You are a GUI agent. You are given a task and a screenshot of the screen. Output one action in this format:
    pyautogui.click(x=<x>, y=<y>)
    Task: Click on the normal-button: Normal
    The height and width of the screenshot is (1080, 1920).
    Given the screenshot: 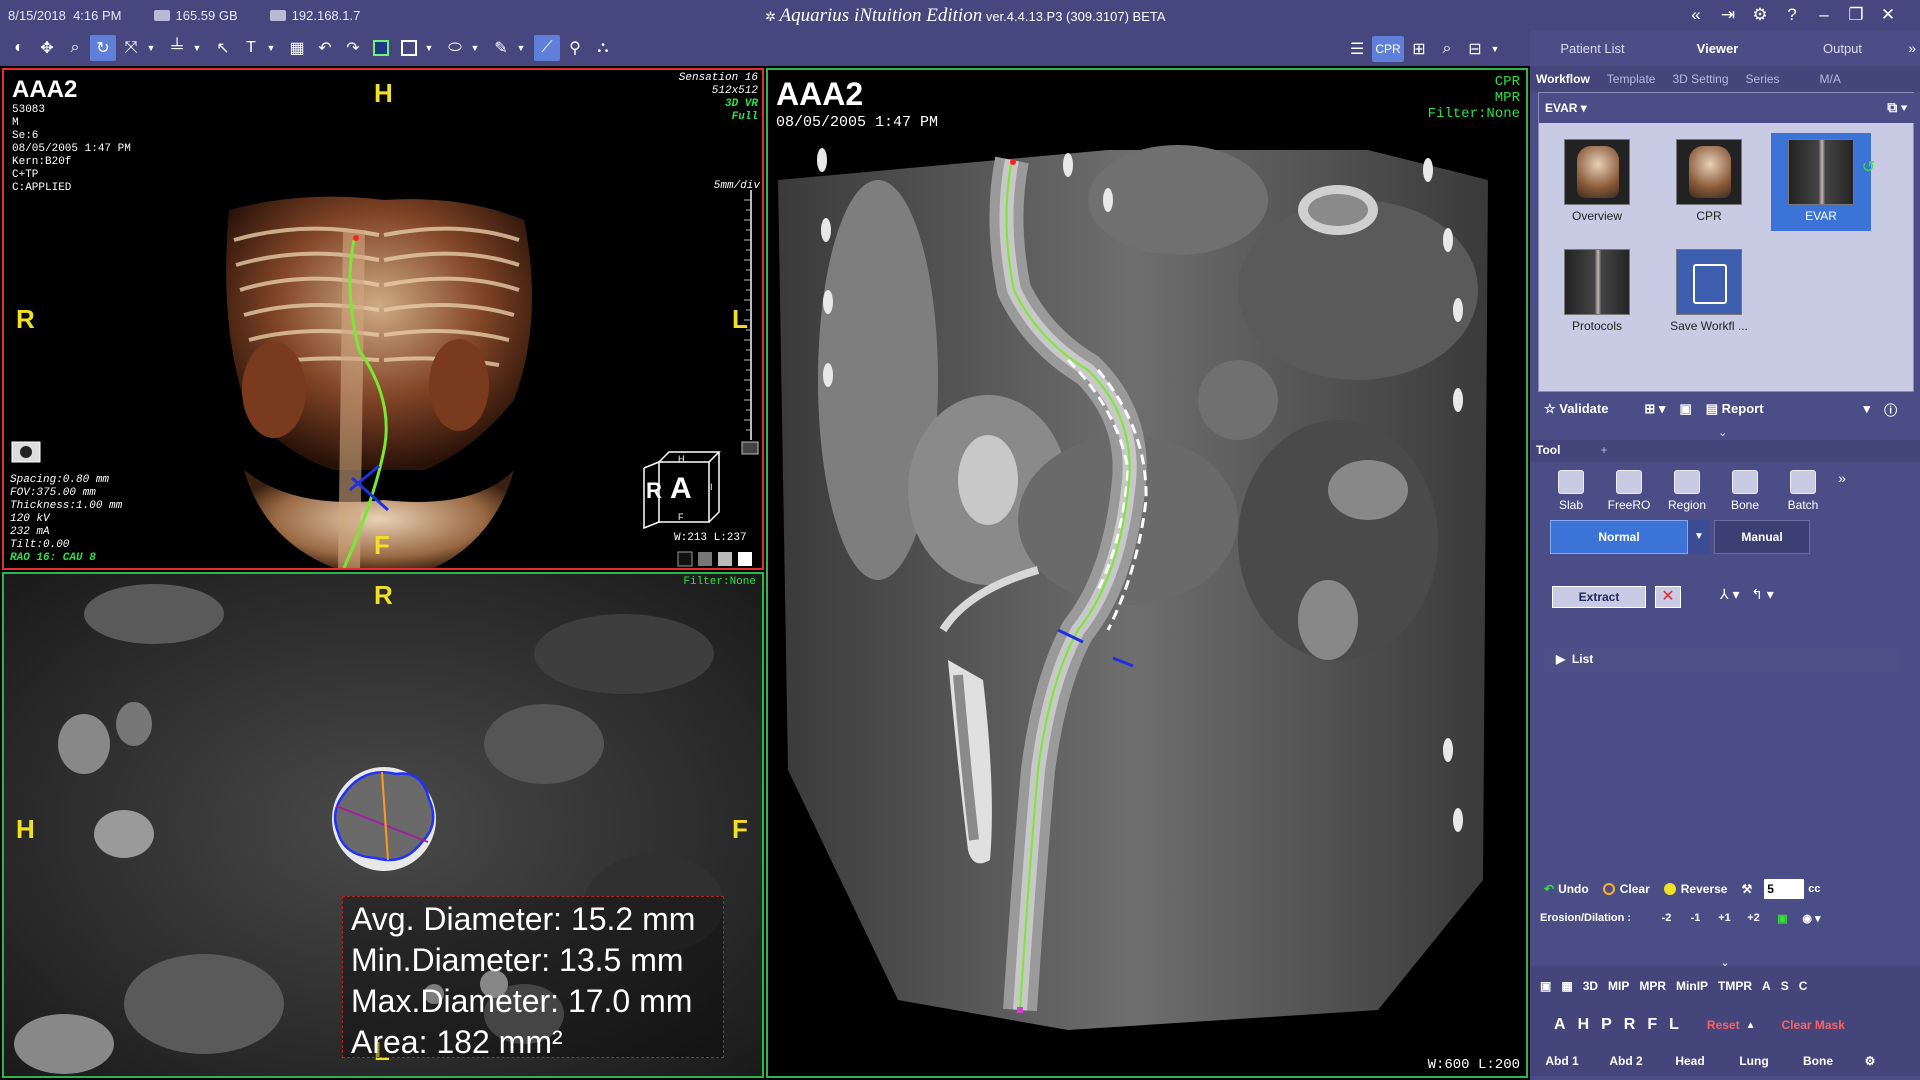 What is the action you would take?
    pyautogui.click(x=1619, y=537)
    